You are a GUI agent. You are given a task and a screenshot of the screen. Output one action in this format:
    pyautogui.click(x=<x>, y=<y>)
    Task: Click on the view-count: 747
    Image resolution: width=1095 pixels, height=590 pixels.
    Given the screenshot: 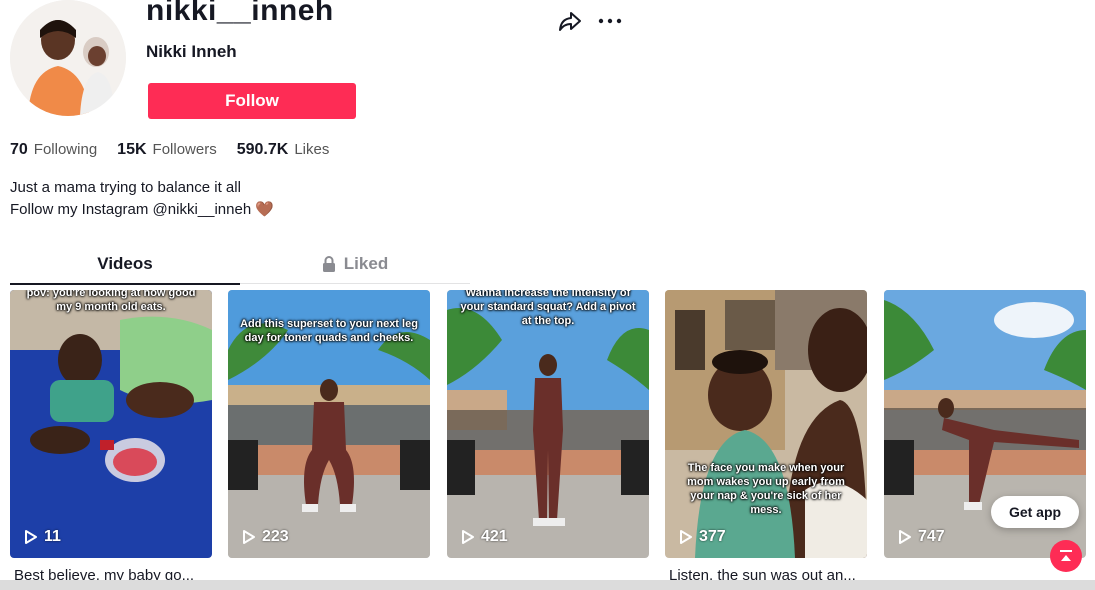 What is the action you would take?
    pyautogui.click(x=921, y=537)
    